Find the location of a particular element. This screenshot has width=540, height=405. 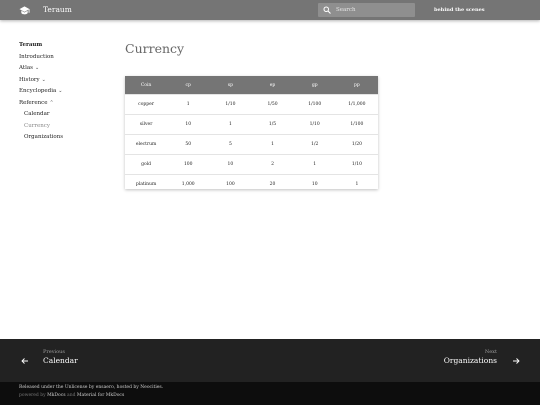

table-cell: 1/5 is located at coordinates (272, 124).